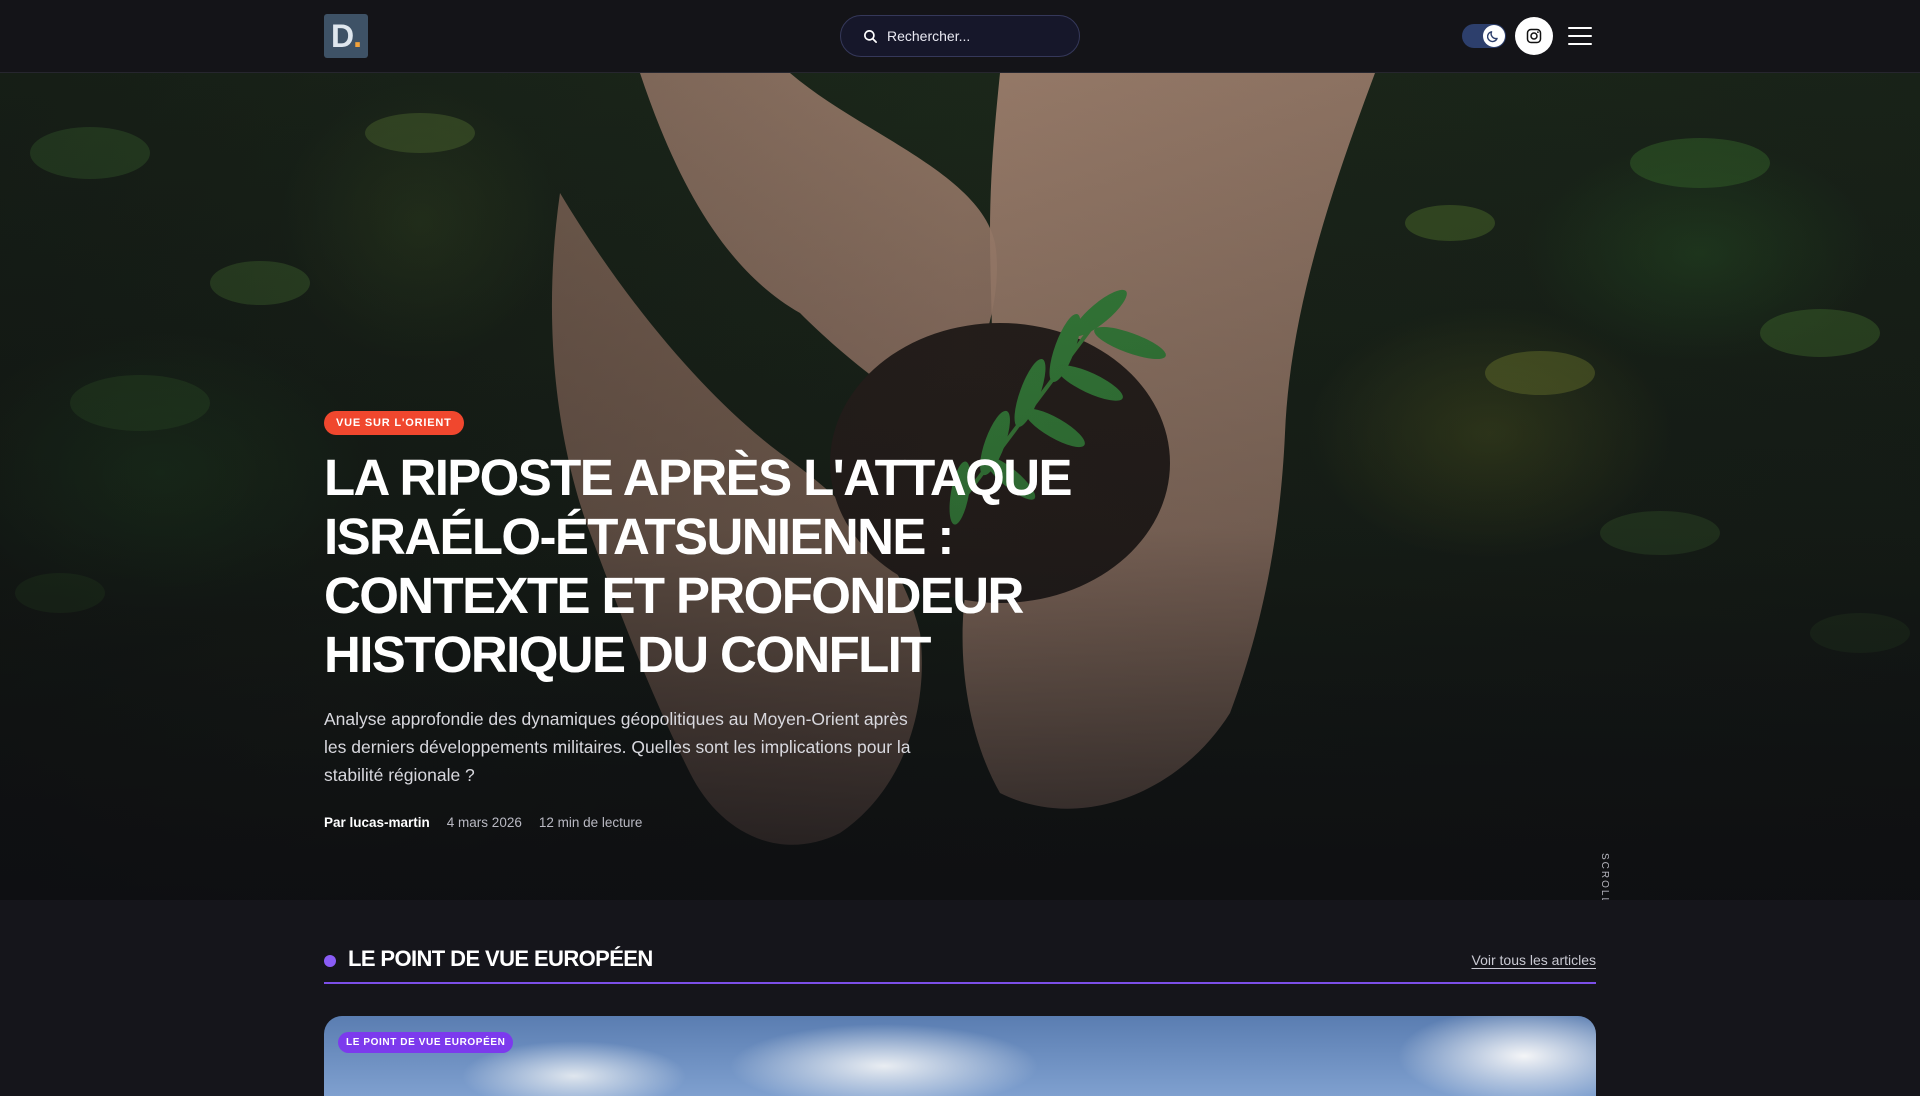  What do you see at coordinates (394, 423) in the screenshot?
I see `hero-category-badge: VUE SUR L'ORIENT` at bounding box center [394, 423].